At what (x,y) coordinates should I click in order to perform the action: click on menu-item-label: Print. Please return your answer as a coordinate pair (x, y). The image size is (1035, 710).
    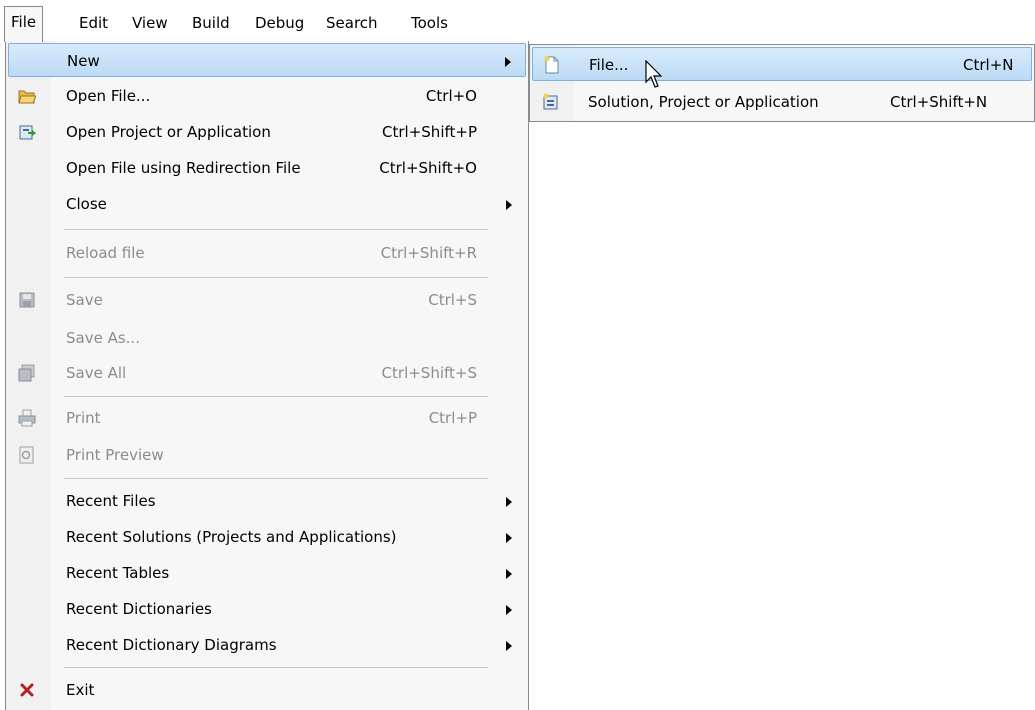
    Looking at the image, I should click on (83, 418).